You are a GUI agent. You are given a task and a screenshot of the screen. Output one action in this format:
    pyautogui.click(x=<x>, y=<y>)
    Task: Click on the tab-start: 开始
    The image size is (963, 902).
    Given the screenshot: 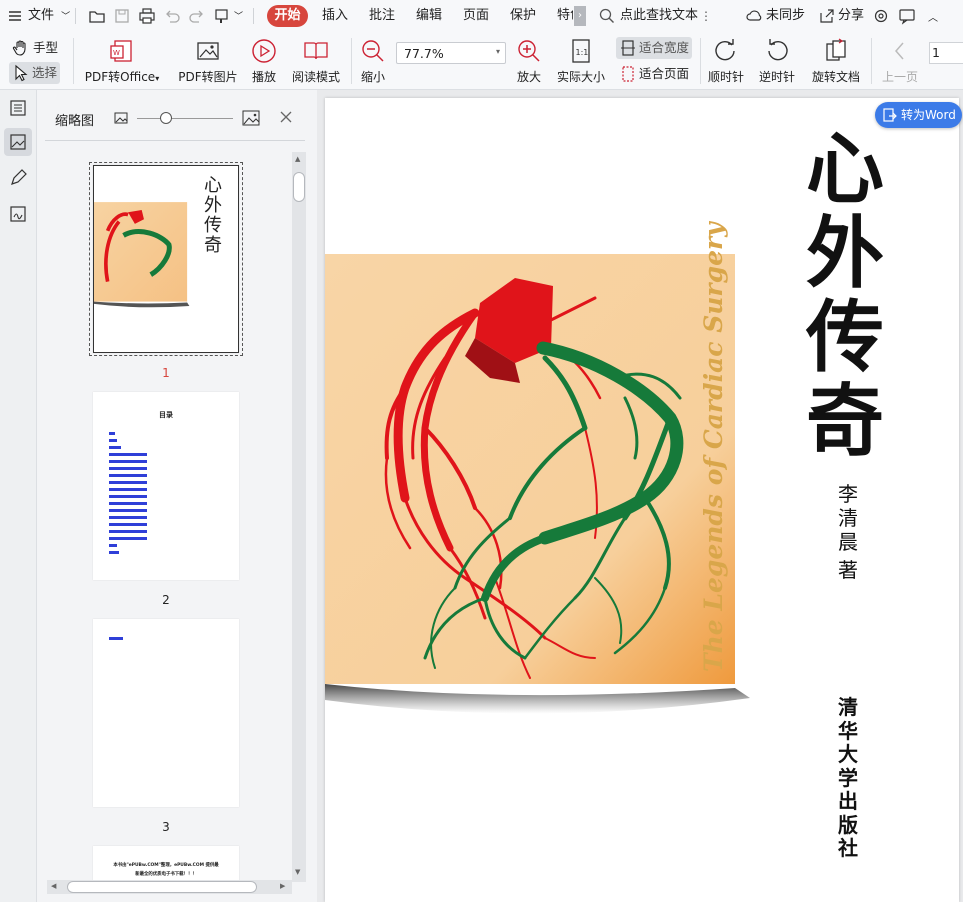 What is the action you would take?
    pyautogui.click(x=287, y=16)
    